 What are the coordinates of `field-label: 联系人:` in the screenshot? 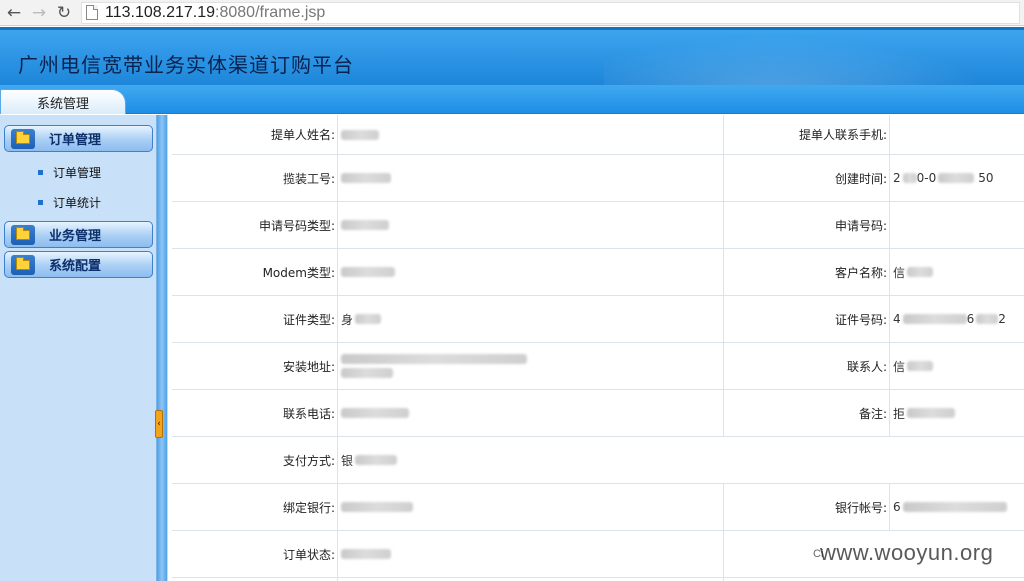 It's located at (807, 366).